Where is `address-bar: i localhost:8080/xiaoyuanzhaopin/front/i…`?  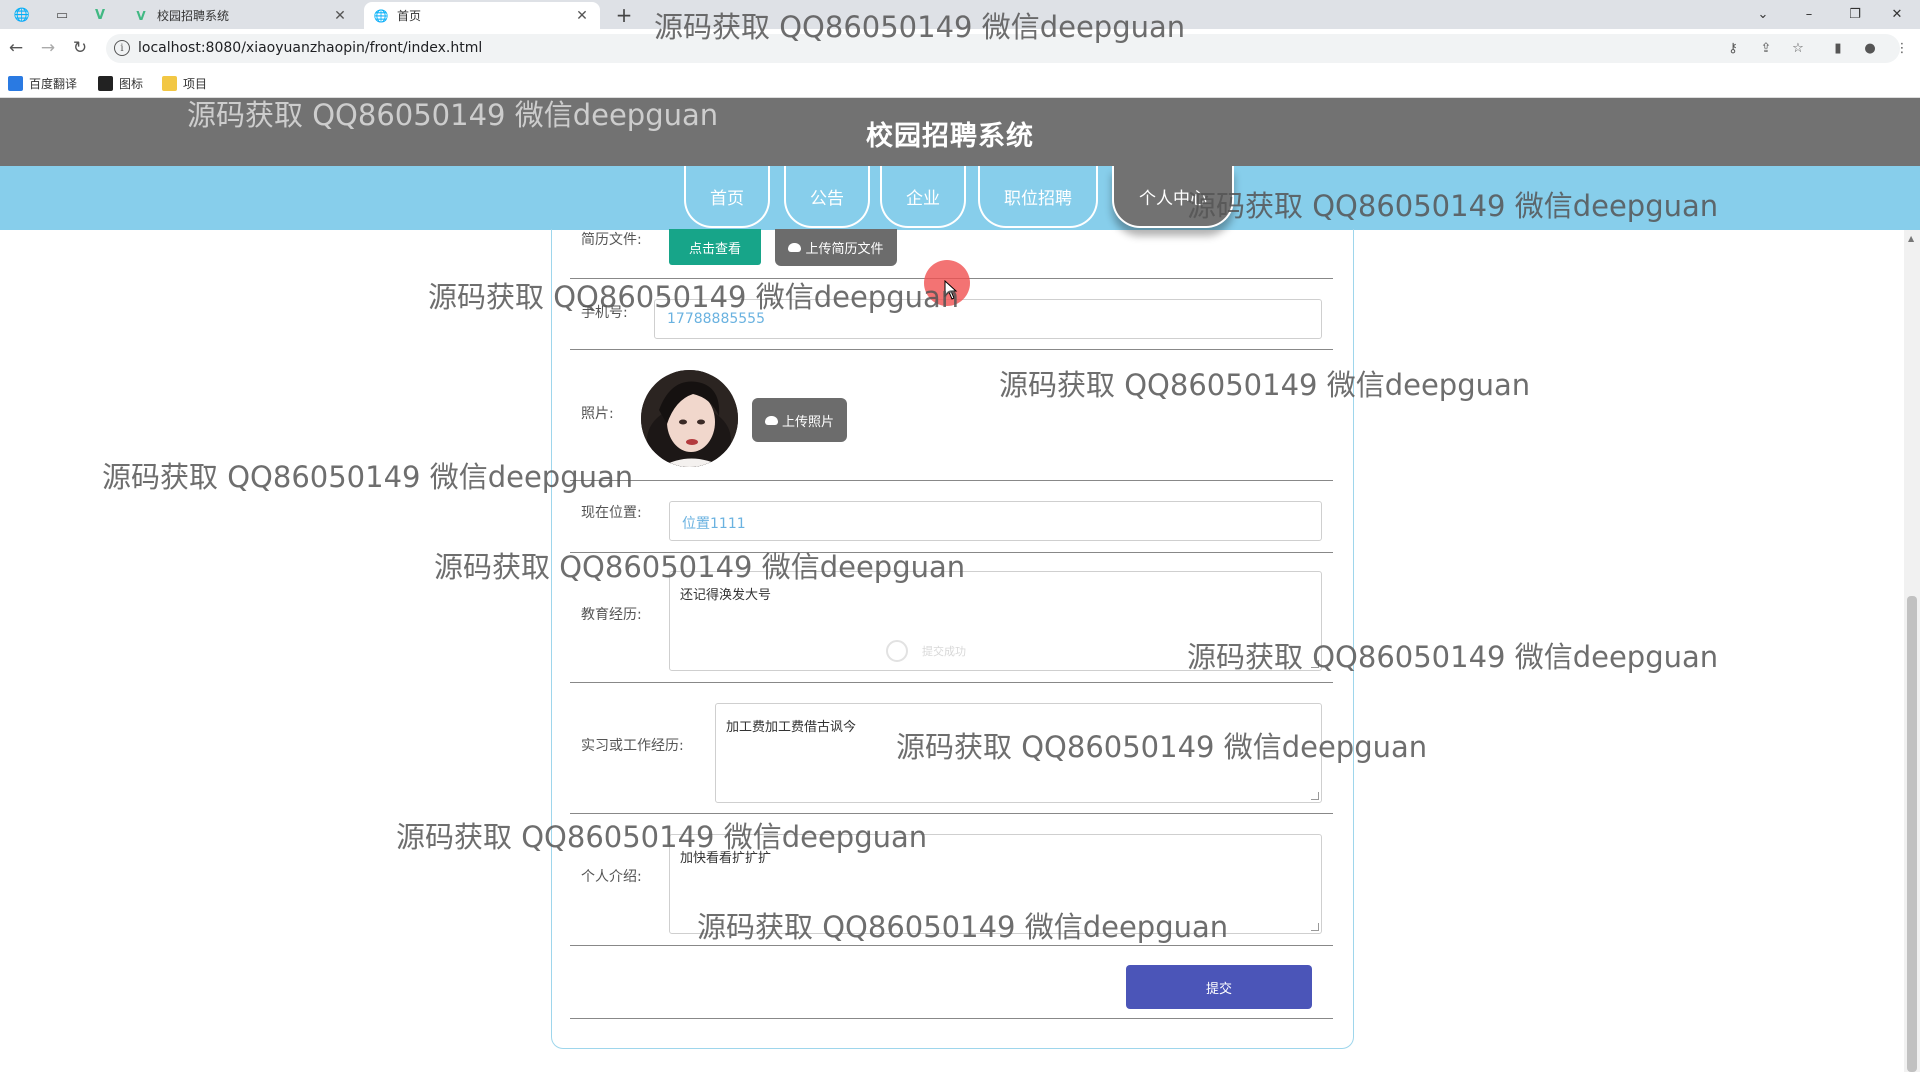
address-bar: i localhost:8080/xiaoyuanzhaopin/front/i… is located at coordinates (1003, 48).